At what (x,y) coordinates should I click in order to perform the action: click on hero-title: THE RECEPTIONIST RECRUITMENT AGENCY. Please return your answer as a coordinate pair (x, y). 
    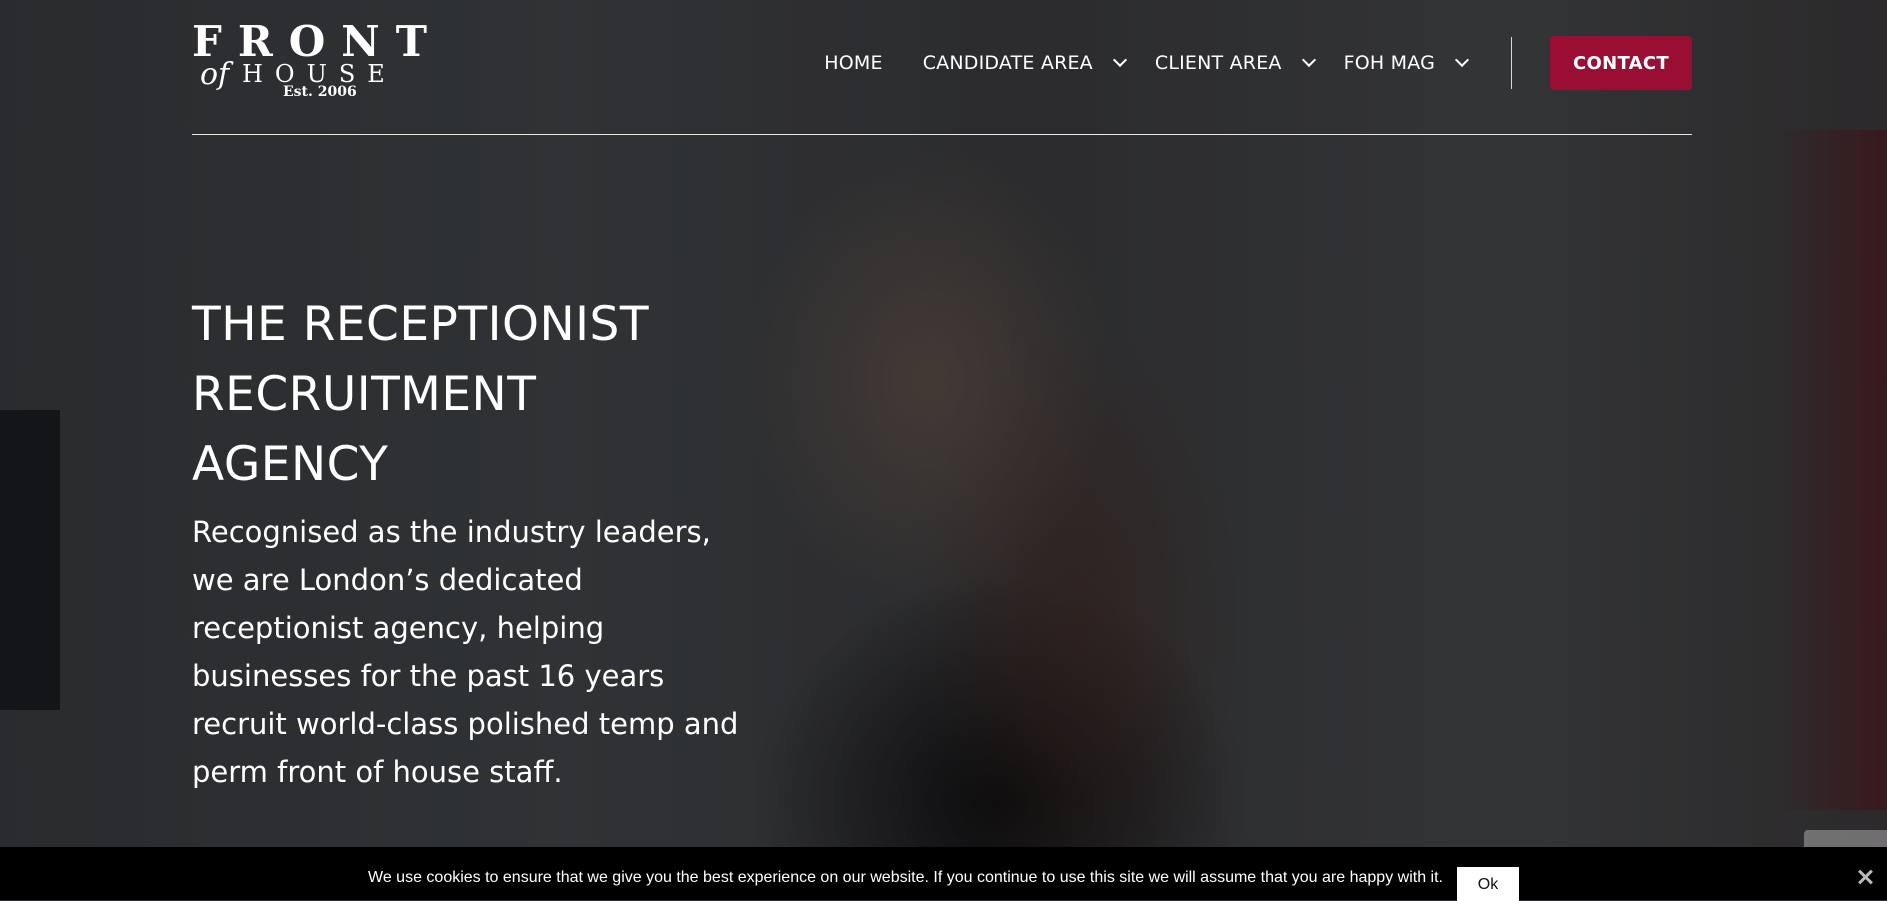
    Looking at the image, I should click on (472, 395).